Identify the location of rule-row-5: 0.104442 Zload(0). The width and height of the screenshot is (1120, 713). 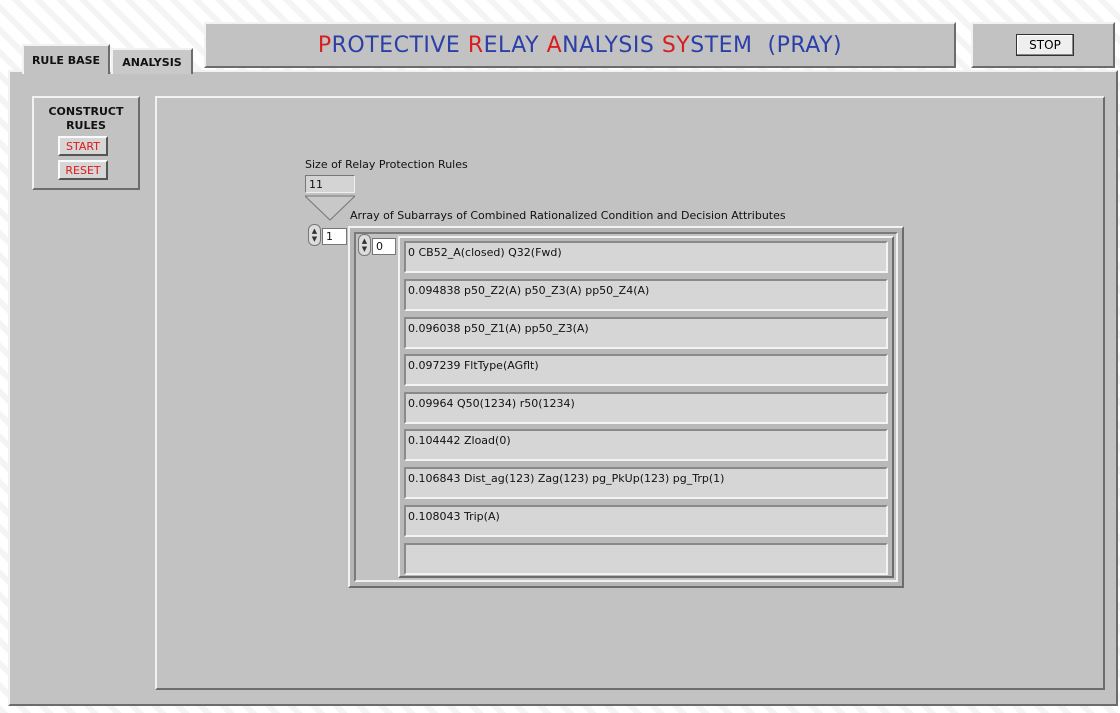
(646, 445).